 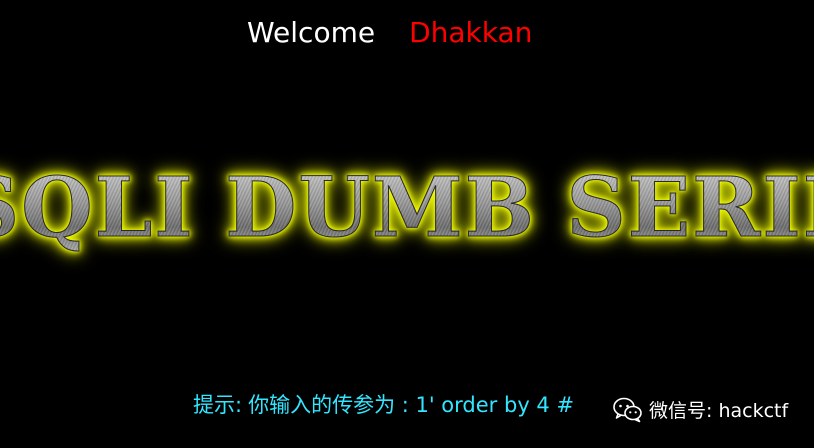 I want to click on hint-value: 你输入的传参为 : 1' order by 4 #, so click(x=411, y=405).